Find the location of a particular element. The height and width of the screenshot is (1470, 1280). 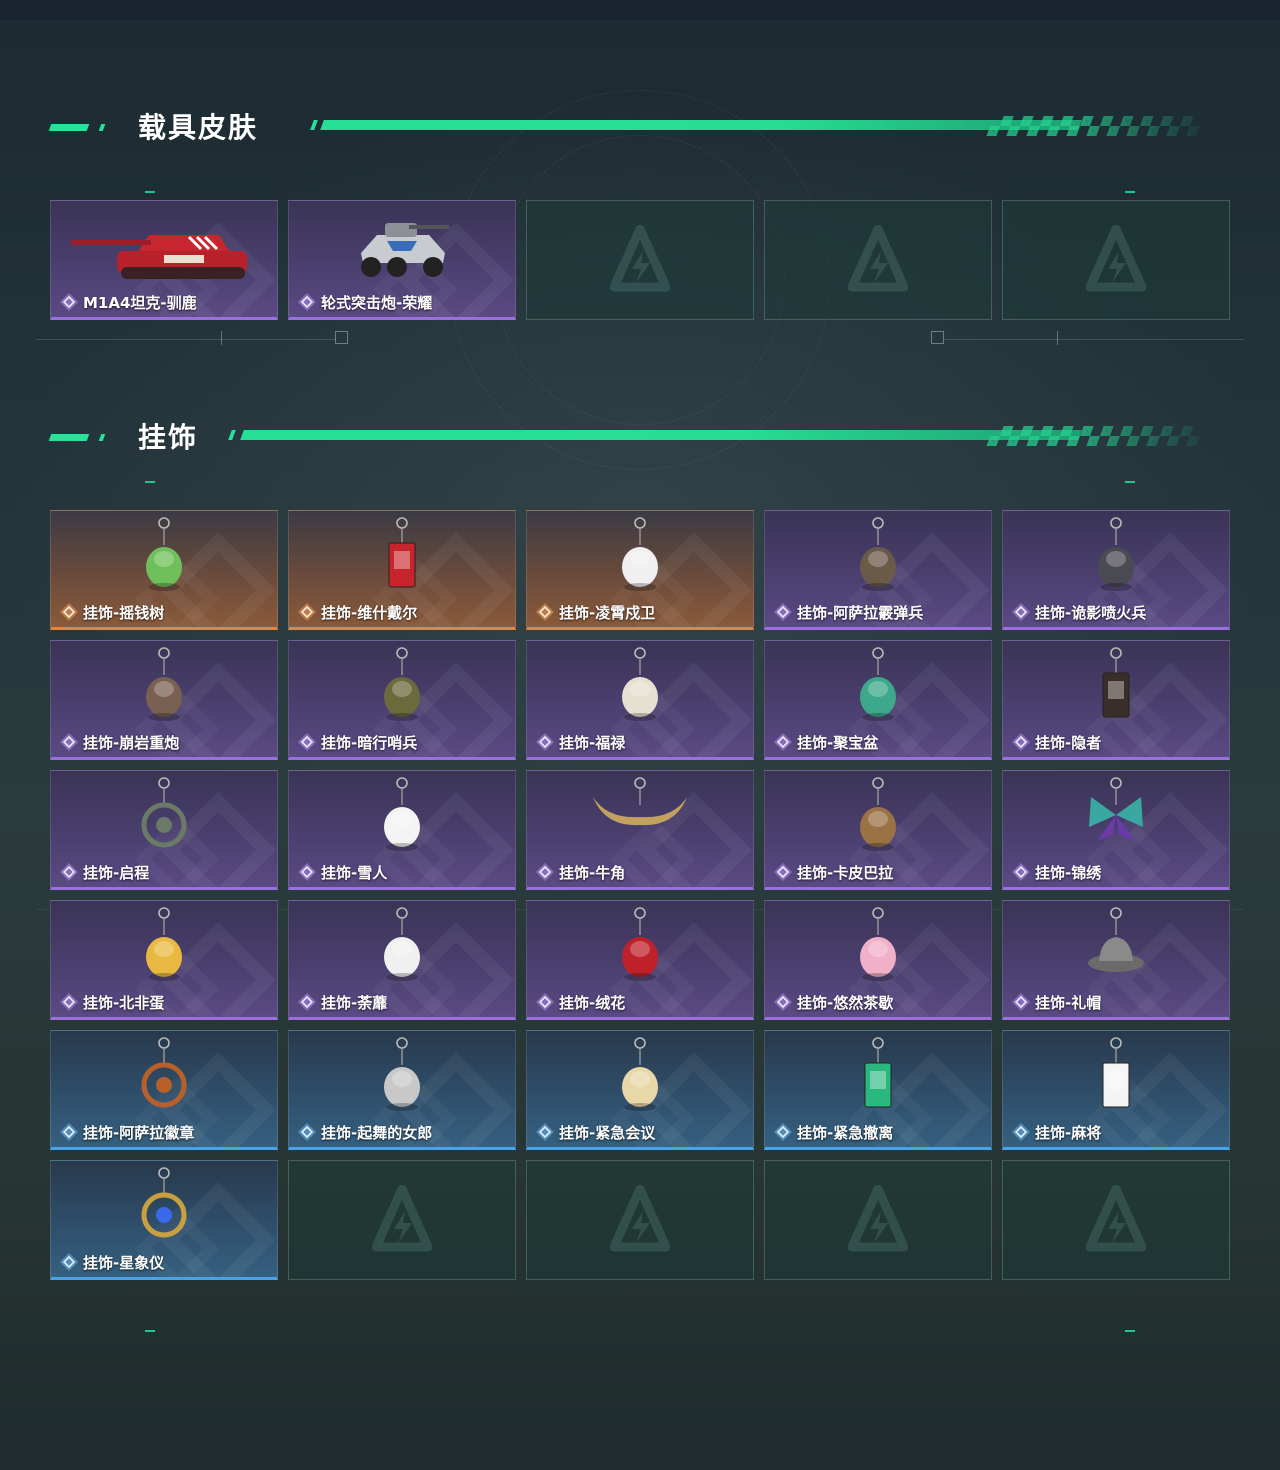

item-label: 挂饰-牛角 is located at coordinates (580, 872).